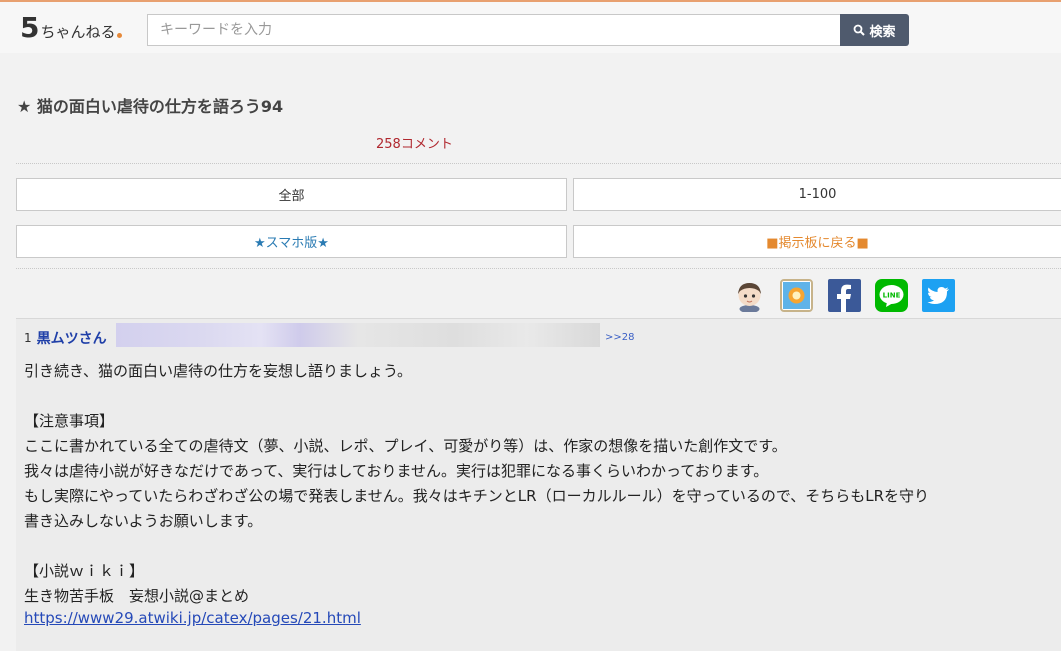 The height and width of the screenshot is (651, 1061). Describe the element at coordinates (71, 339) in the screenshot. I see `poster-name: 黒ムツさん` at that location.